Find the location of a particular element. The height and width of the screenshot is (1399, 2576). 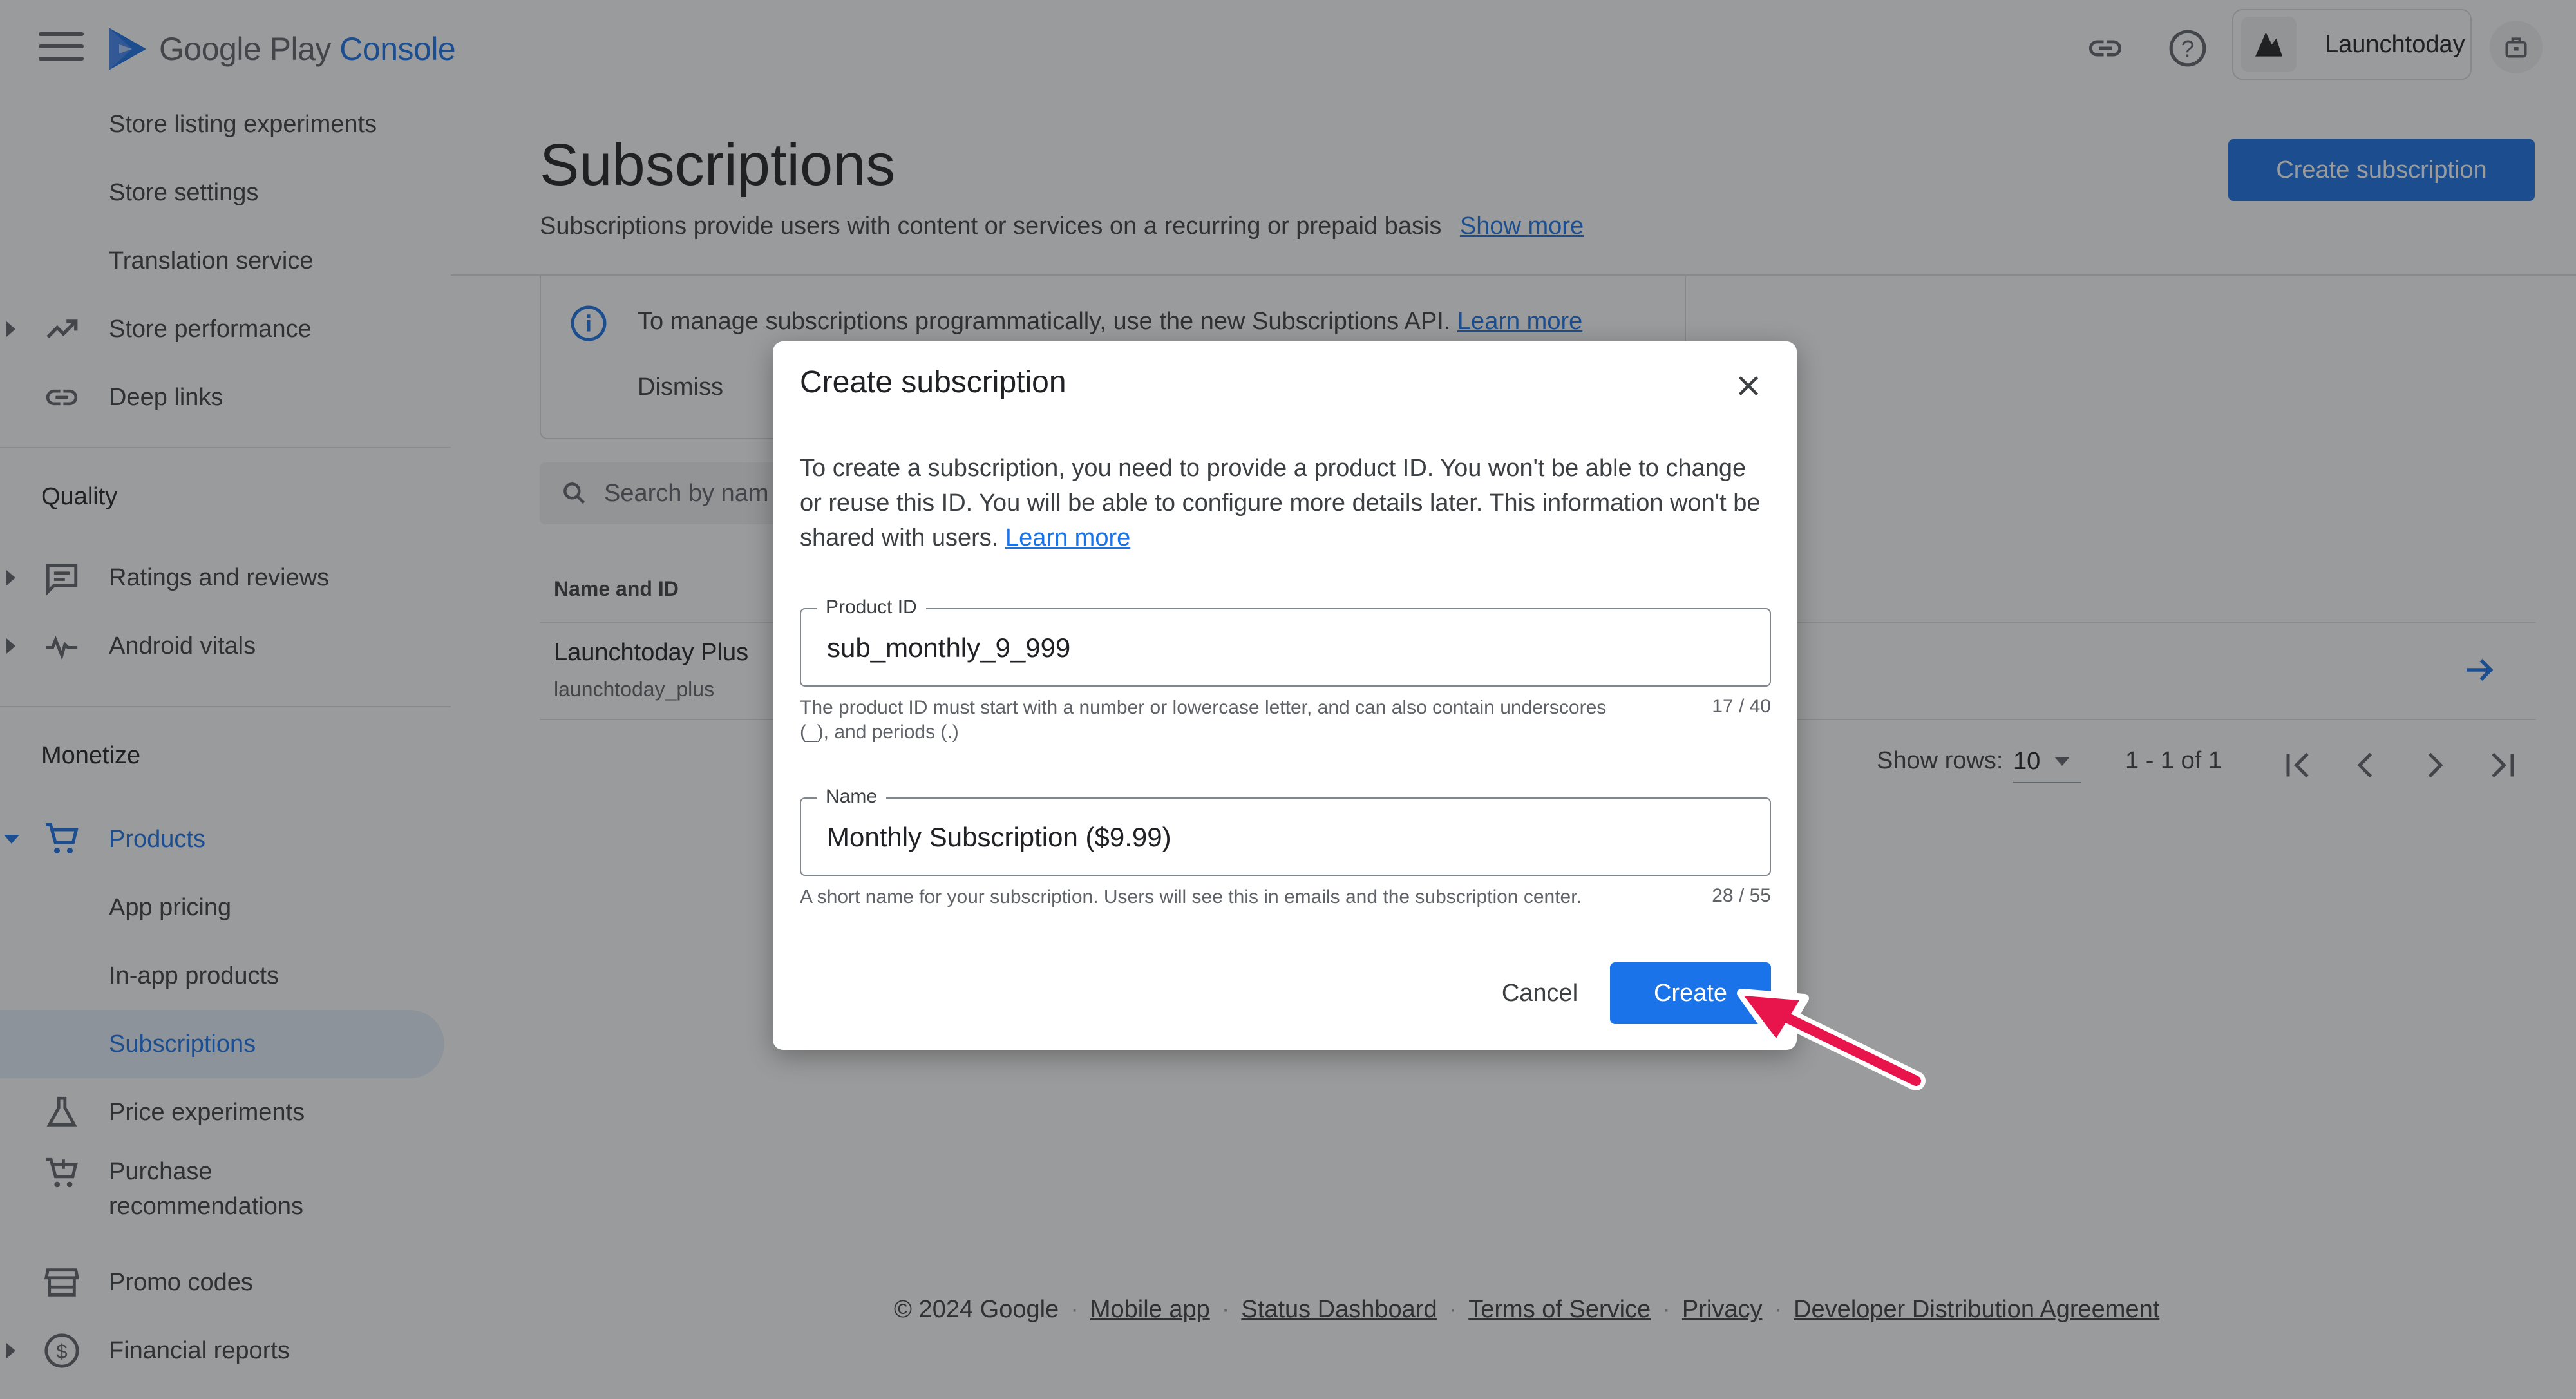

annotation-arrow-icon is located at coordinates (1832, 1039).